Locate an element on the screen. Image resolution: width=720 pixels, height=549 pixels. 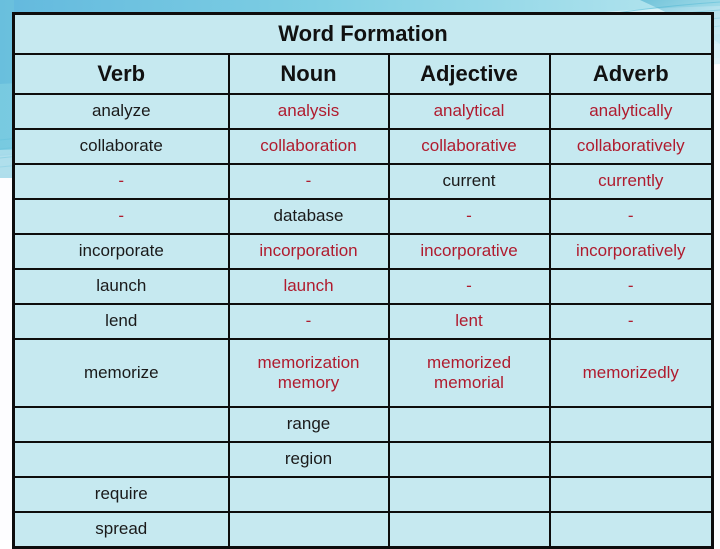
column-header-adjective: Adjective is located at coordinates (469, 74).